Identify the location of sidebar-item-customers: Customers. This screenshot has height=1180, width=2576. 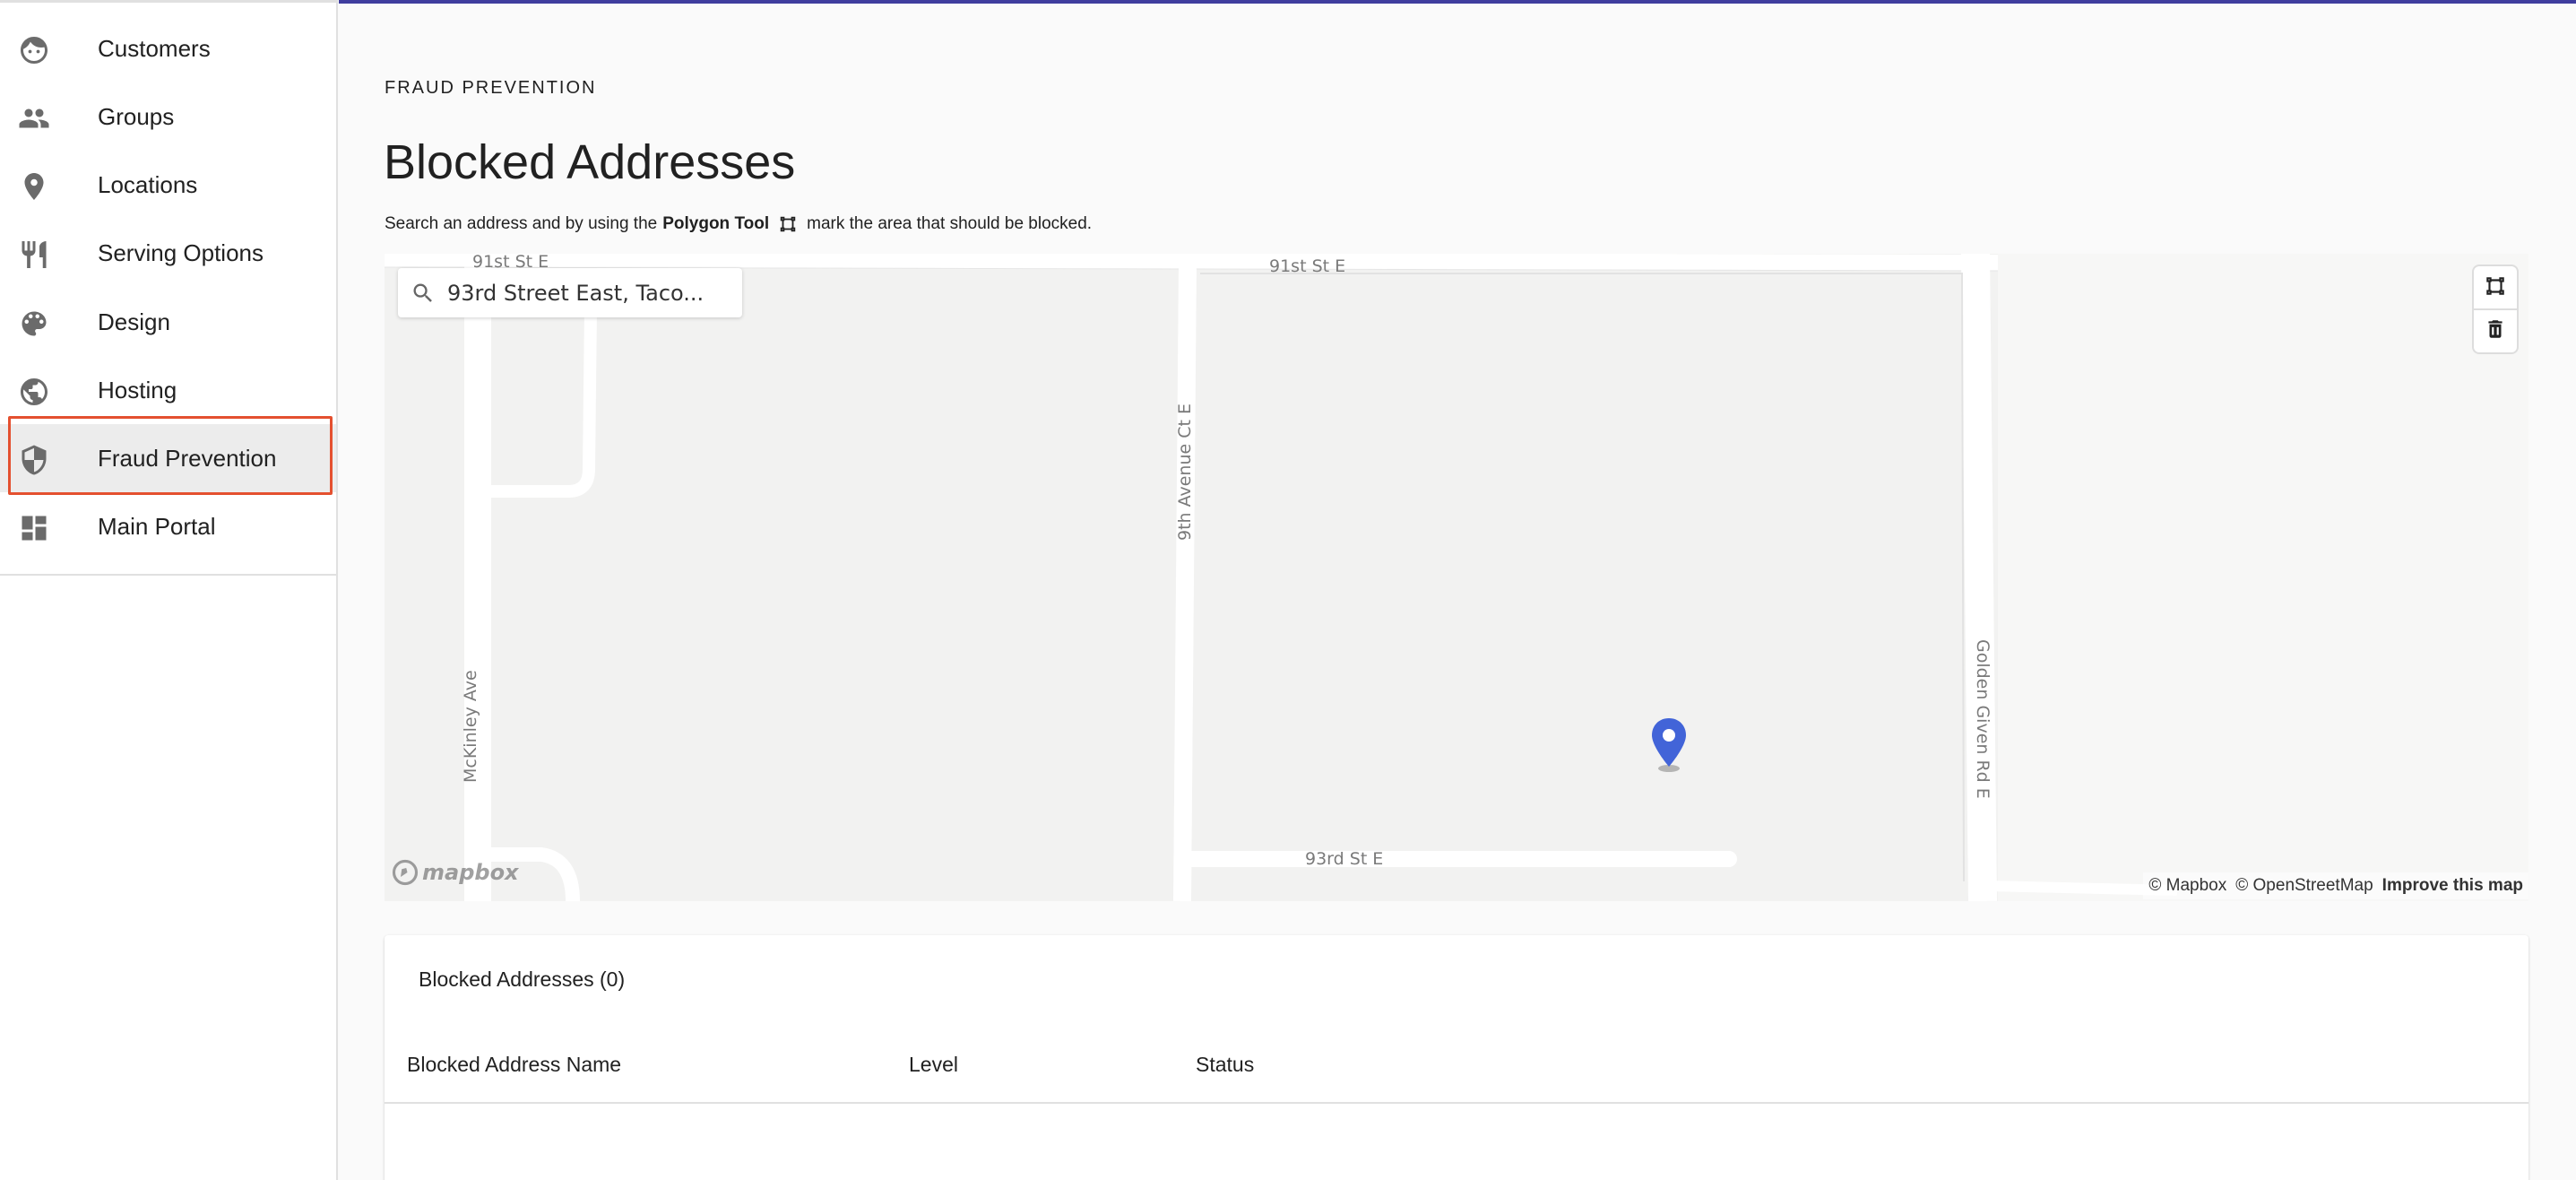
(168, 48).